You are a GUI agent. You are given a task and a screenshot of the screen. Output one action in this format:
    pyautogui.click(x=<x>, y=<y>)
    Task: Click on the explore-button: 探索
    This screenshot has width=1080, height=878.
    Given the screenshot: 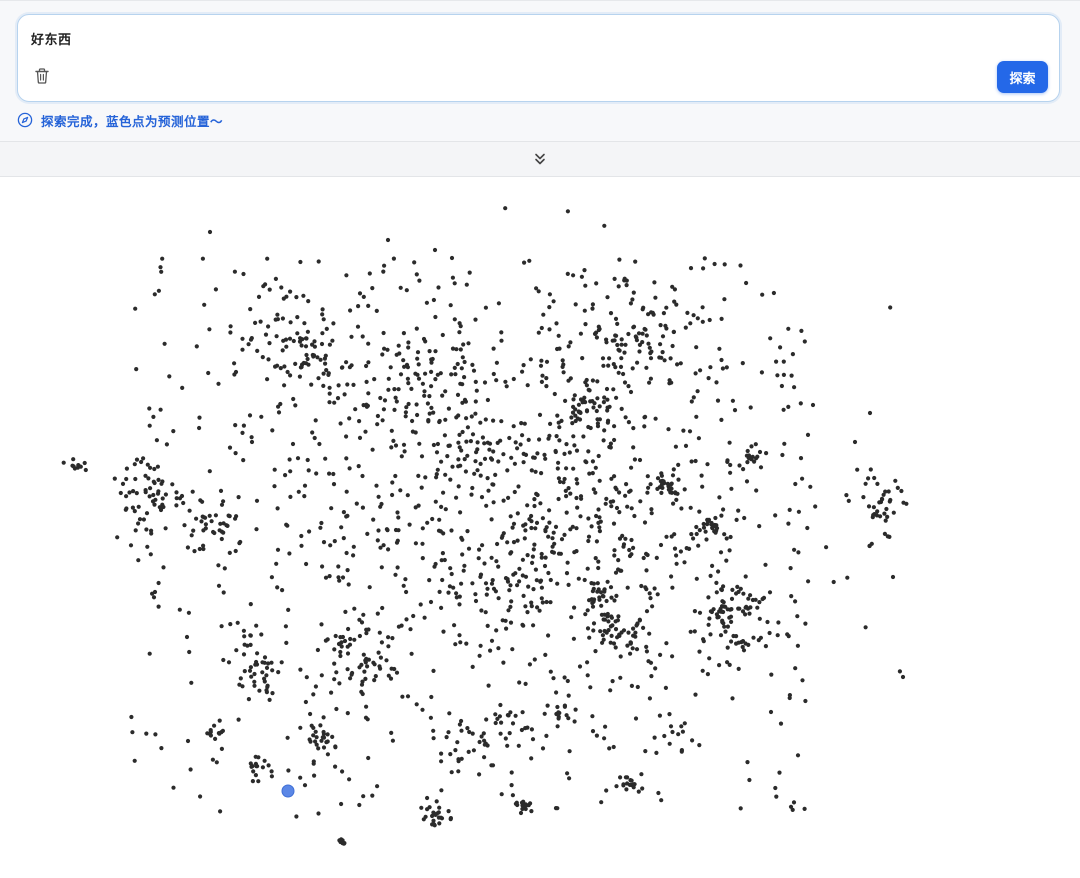 What is the action you would take?
    pyautogui.click(x=1022, y=77)
    